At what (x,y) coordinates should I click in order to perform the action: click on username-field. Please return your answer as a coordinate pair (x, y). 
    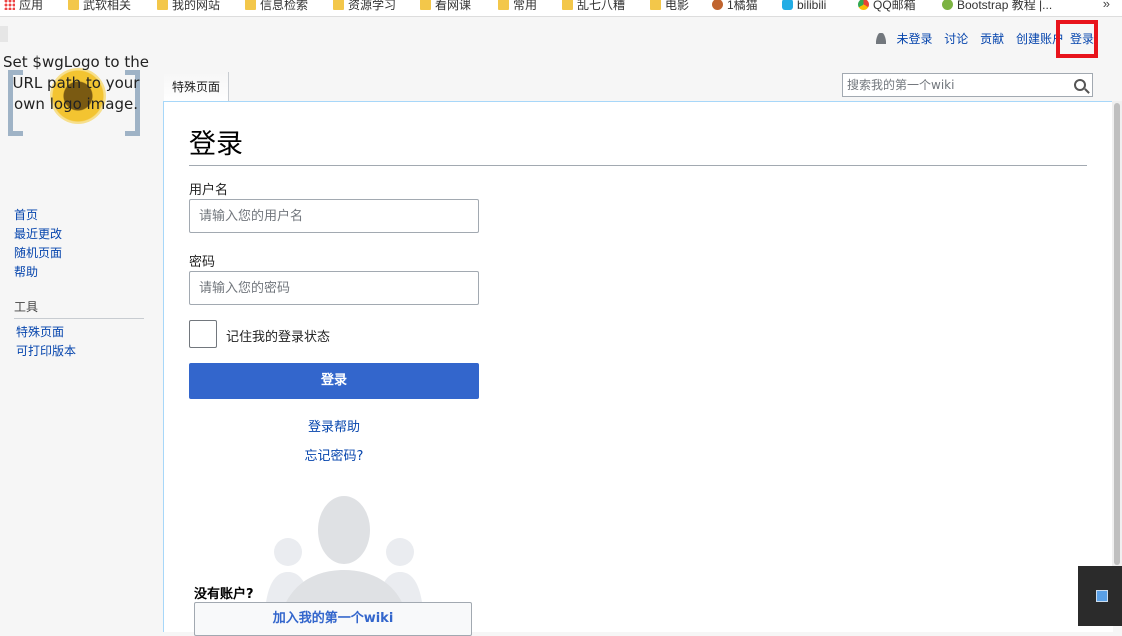
    Looking at the image, I should click on (334, 216).